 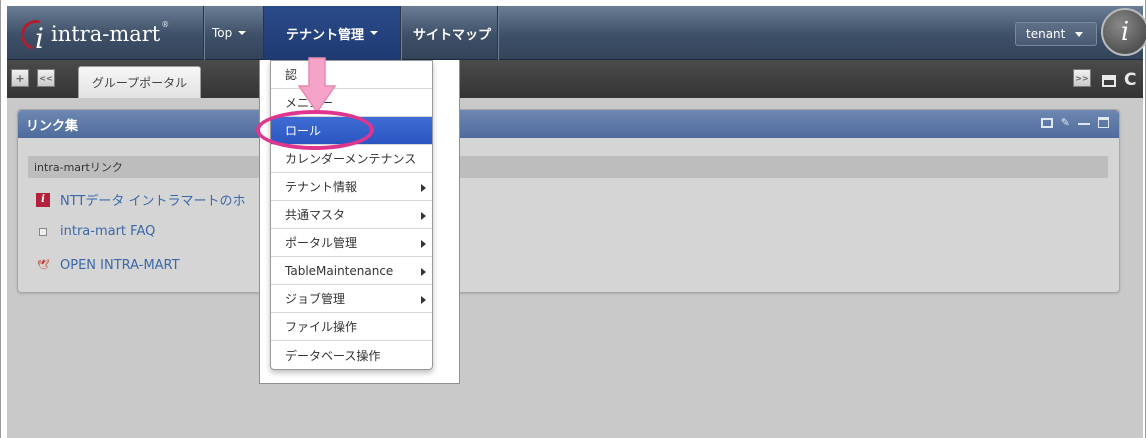 I want to click on menu-item-label: 共通マスタ, so click(x=315, y=215).